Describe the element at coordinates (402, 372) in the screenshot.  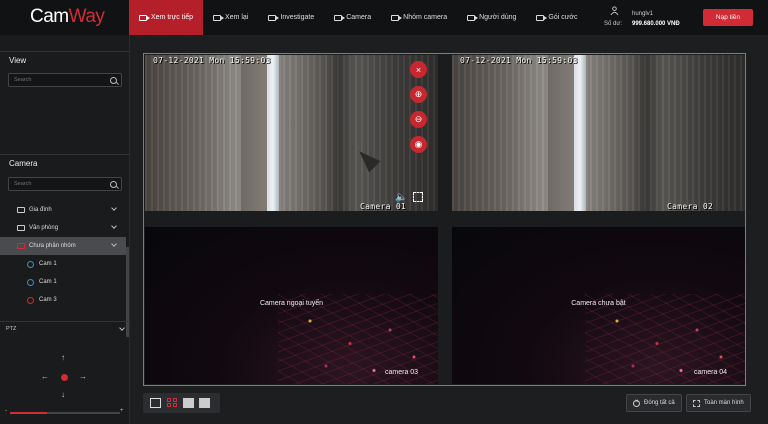
I see `camera-name: camera 03` at that location.